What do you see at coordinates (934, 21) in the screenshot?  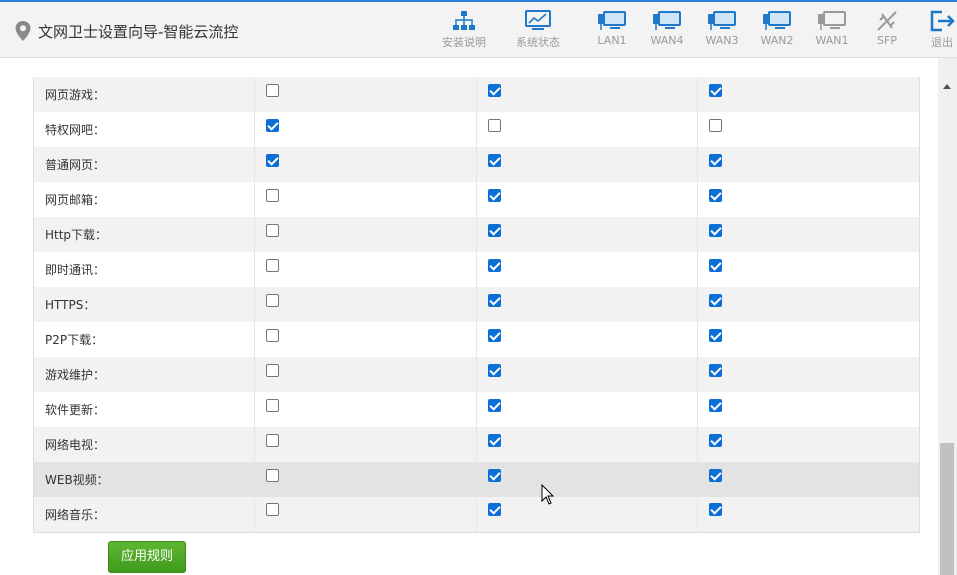 I see `logout-icon` at bounding box center [934, 21].